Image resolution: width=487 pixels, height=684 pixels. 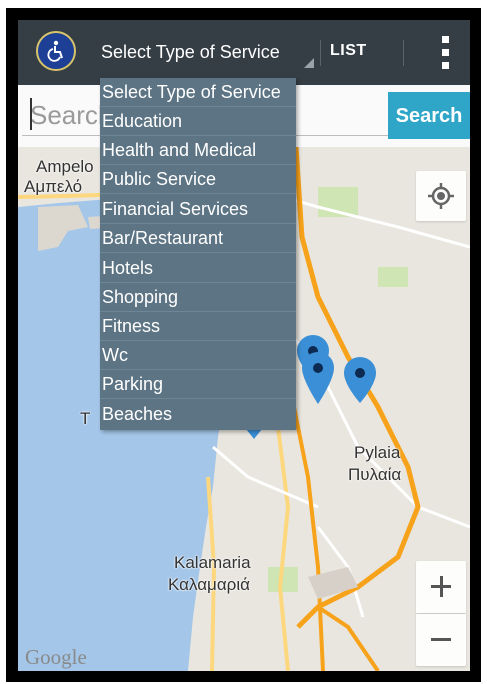 I want to click on map-label-kalamaria: Kalamaria, so click(x=212, y=562).